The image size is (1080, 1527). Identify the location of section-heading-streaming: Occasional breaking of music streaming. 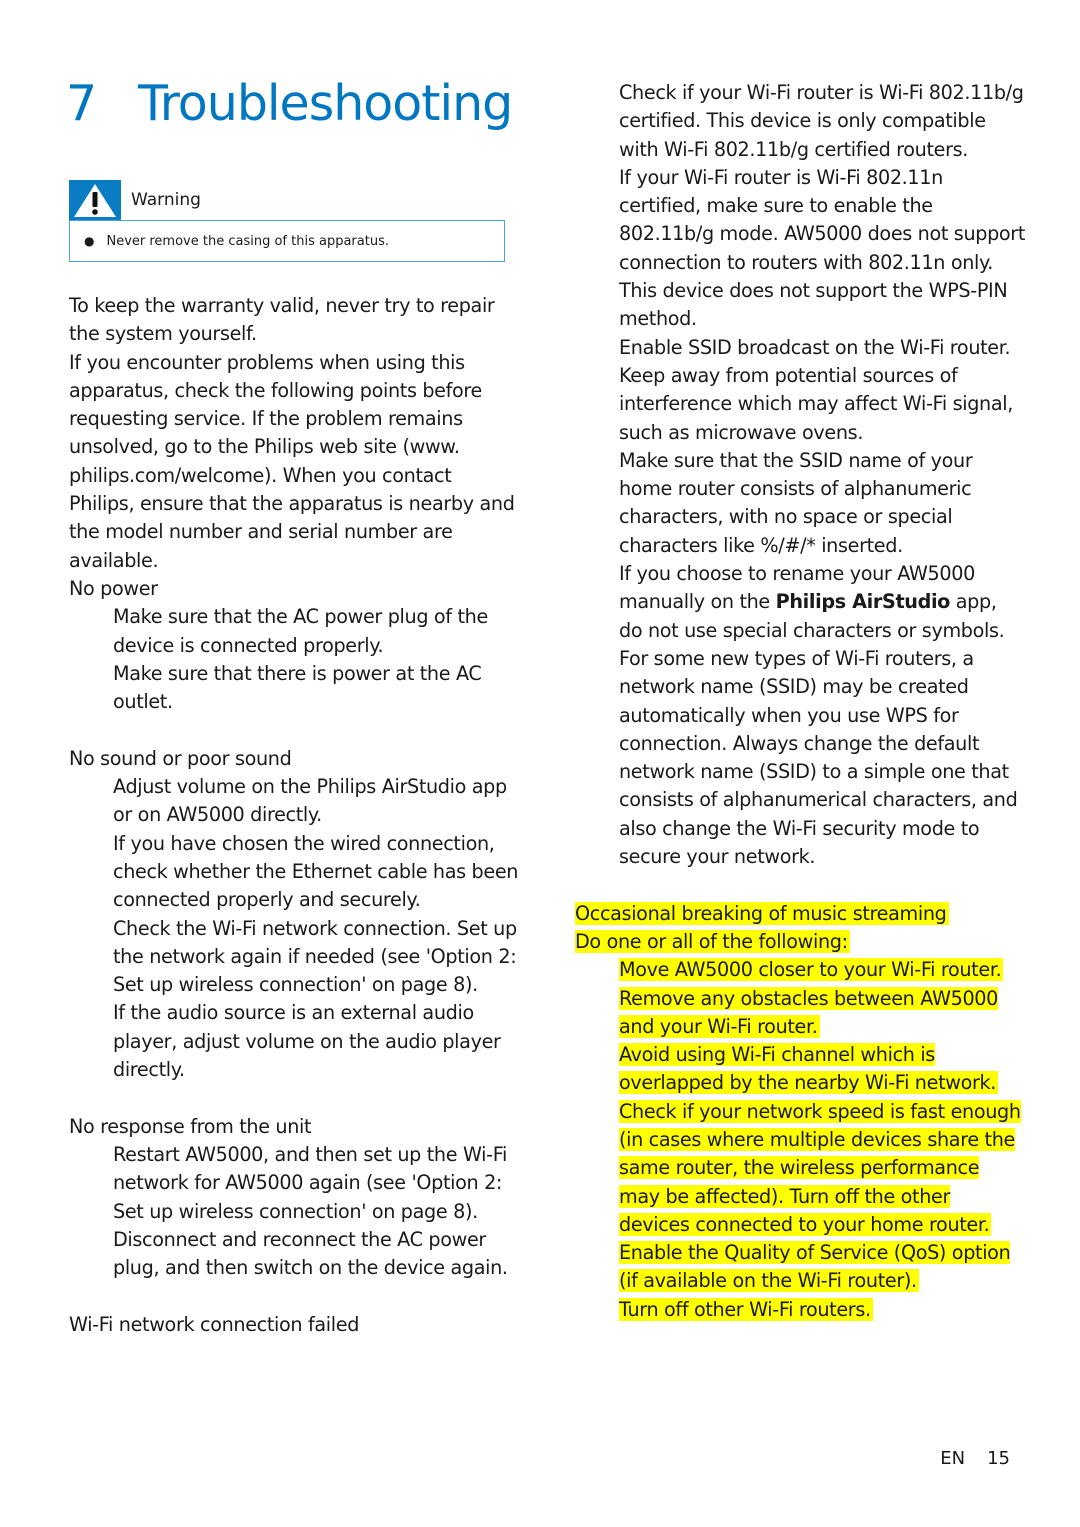
(762, 913).